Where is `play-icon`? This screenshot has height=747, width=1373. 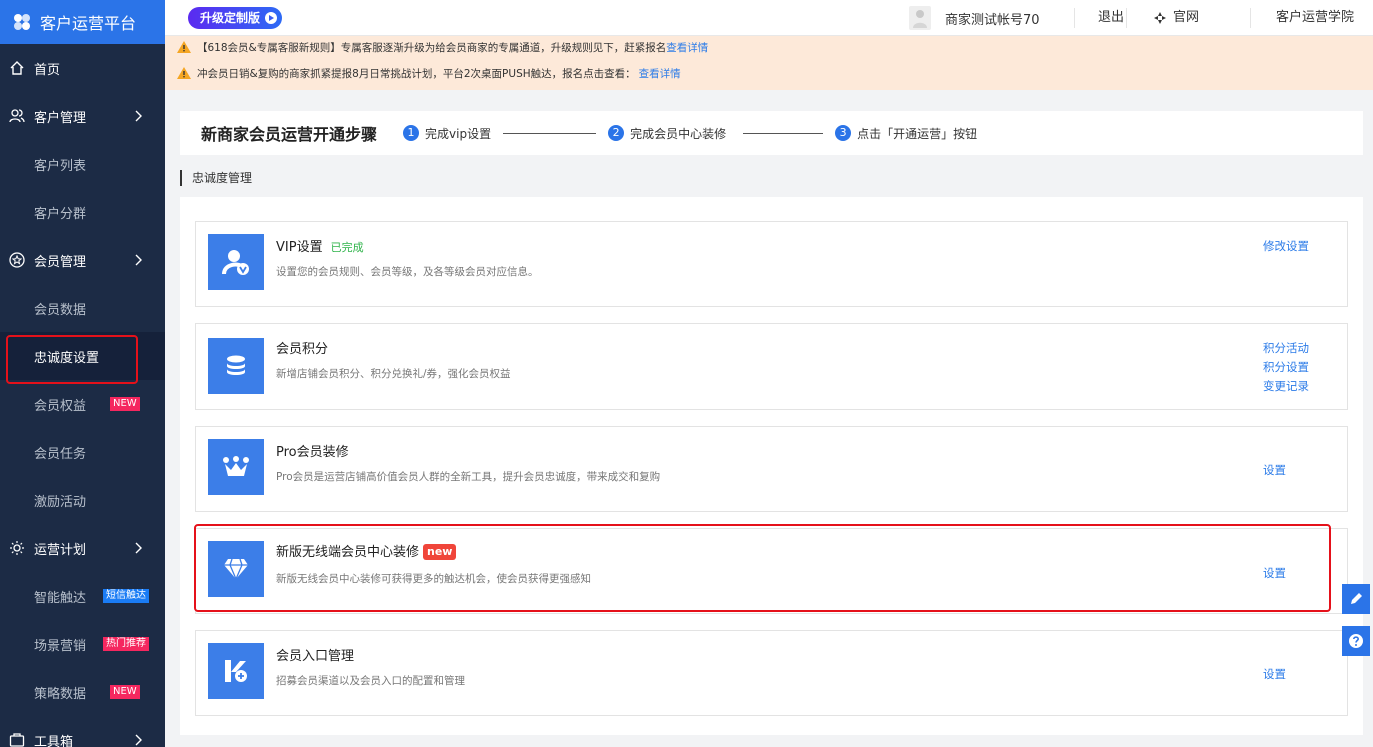
play-icon is located at coordinates (271, 18).